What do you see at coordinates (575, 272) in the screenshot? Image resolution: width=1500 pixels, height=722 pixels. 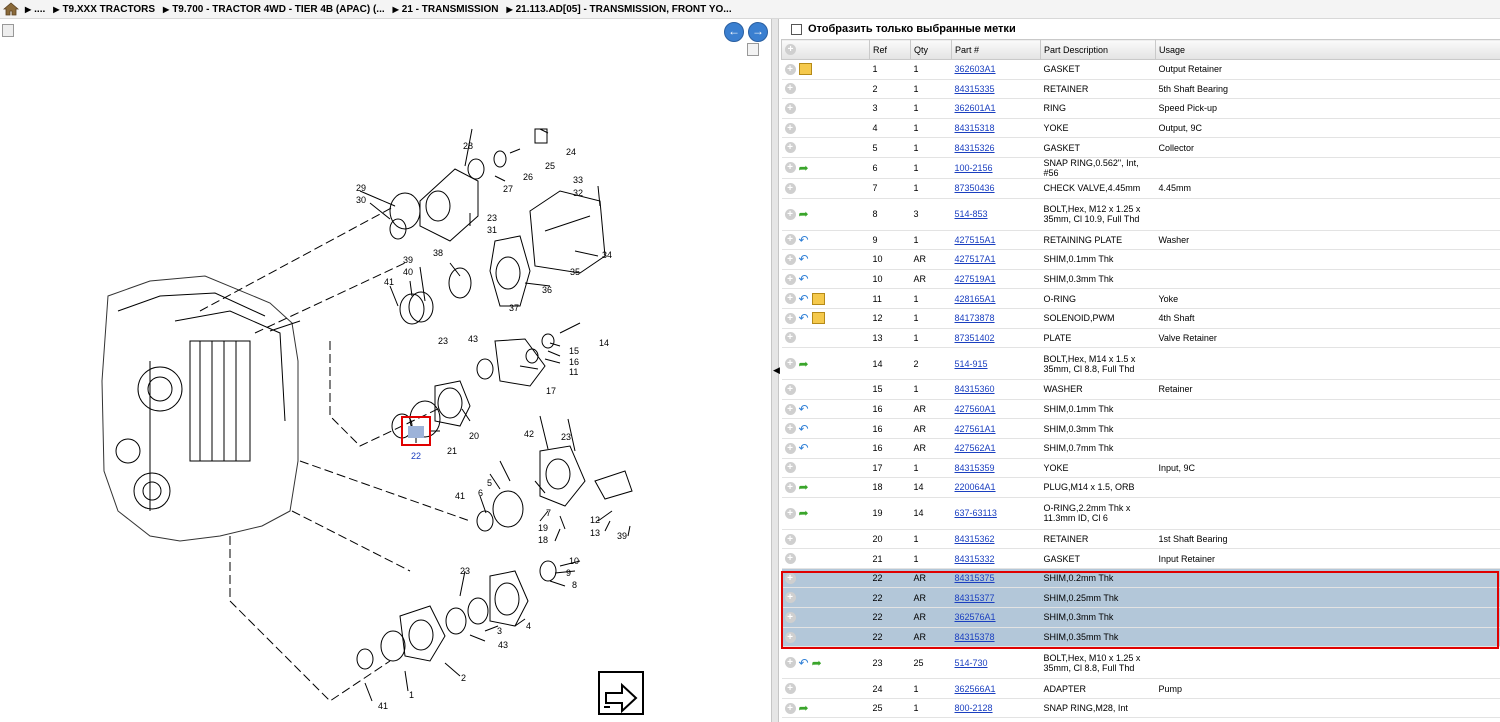 I see `callout-label: 35` at bounding box center [575, 272].